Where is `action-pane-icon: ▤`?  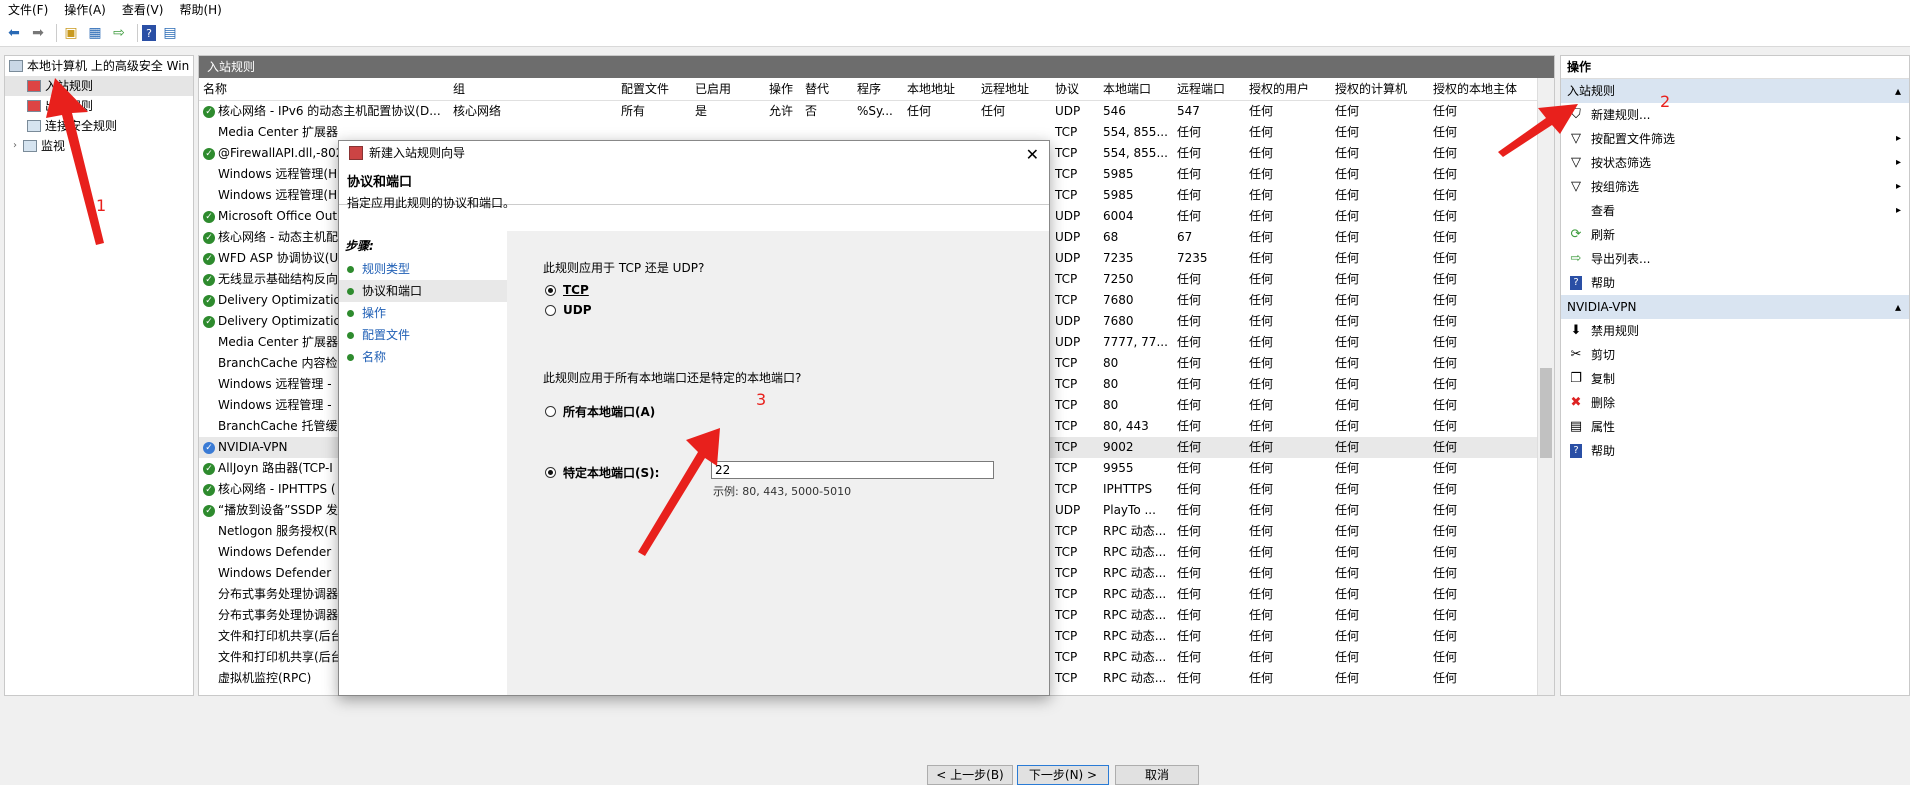 action-pane-icon: ▤ is located at coordinates (170, 33).